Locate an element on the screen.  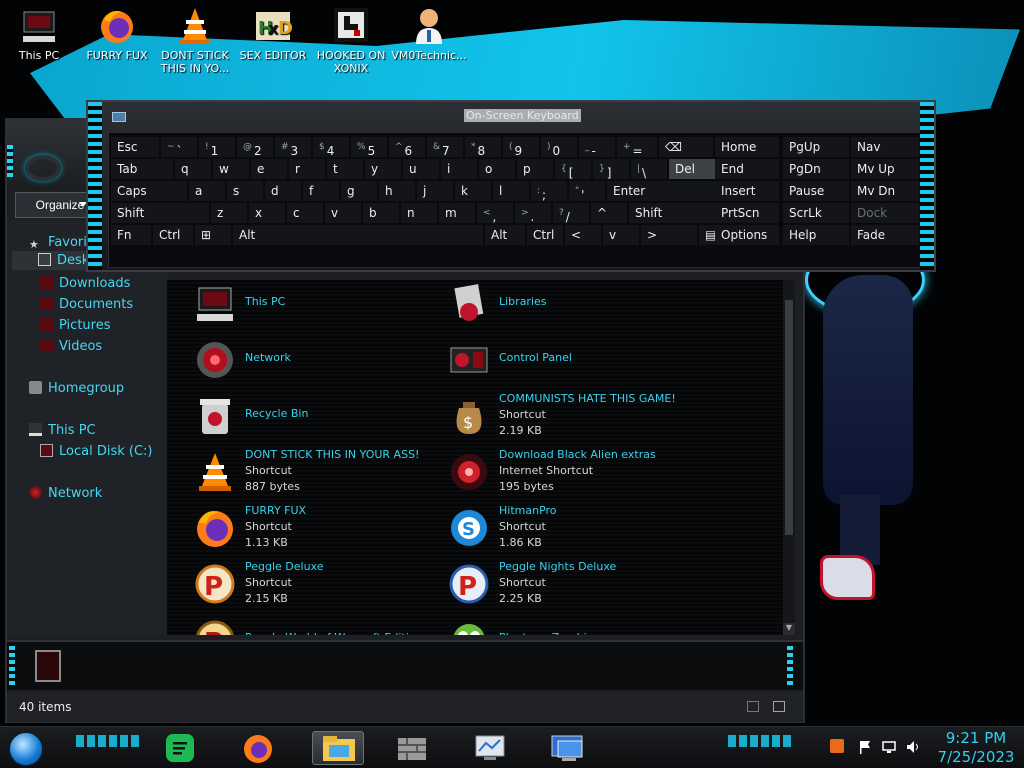
key-0-2: ! 1 is located at coordinates (217, 147).